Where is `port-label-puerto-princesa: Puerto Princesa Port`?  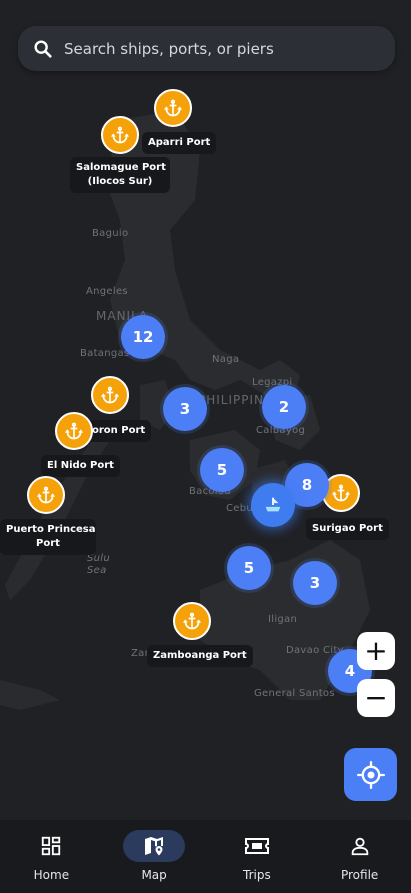
port-label-puerto-princesa: Puerto Princesa Port is located at coordinates (48, 537).